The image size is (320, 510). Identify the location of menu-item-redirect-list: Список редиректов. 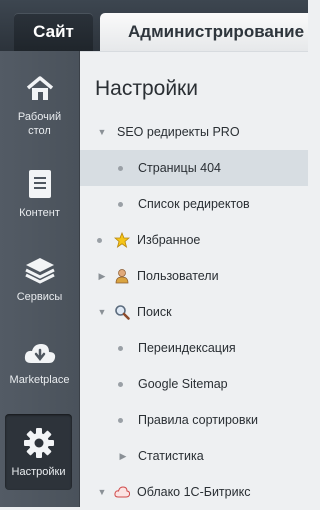
(194, 204).